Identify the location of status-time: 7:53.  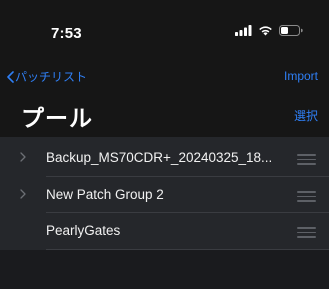
(66, 33).